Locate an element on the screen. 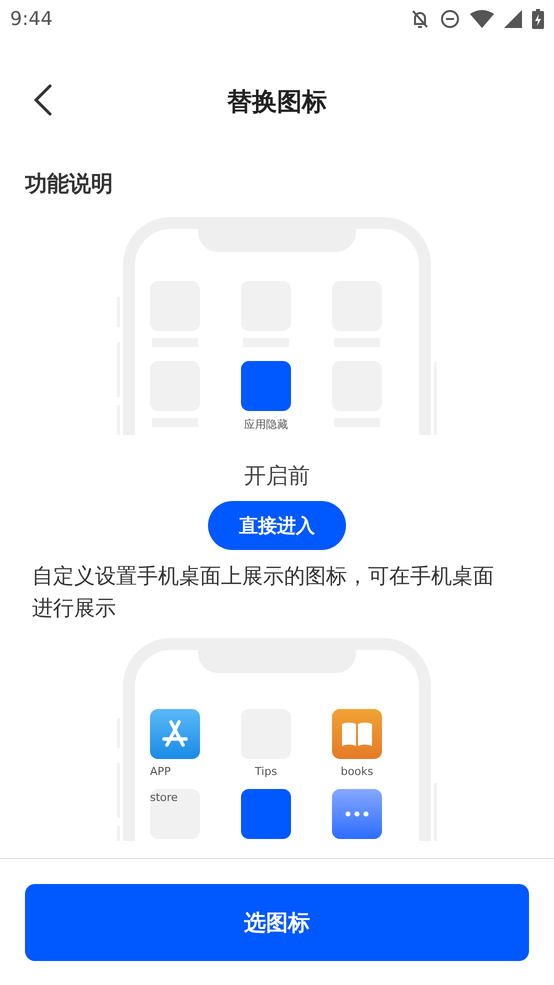  bell-off-icon is located at coordinates (420, 19).